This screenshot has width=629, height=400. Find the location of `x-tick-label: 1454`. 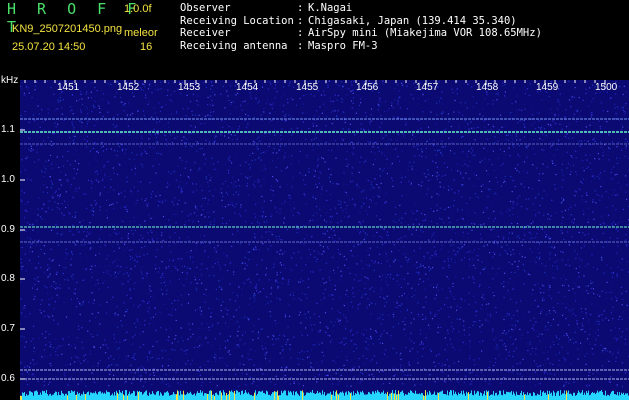

x-tick-label: 1454 is located at coordinates (247, 87).